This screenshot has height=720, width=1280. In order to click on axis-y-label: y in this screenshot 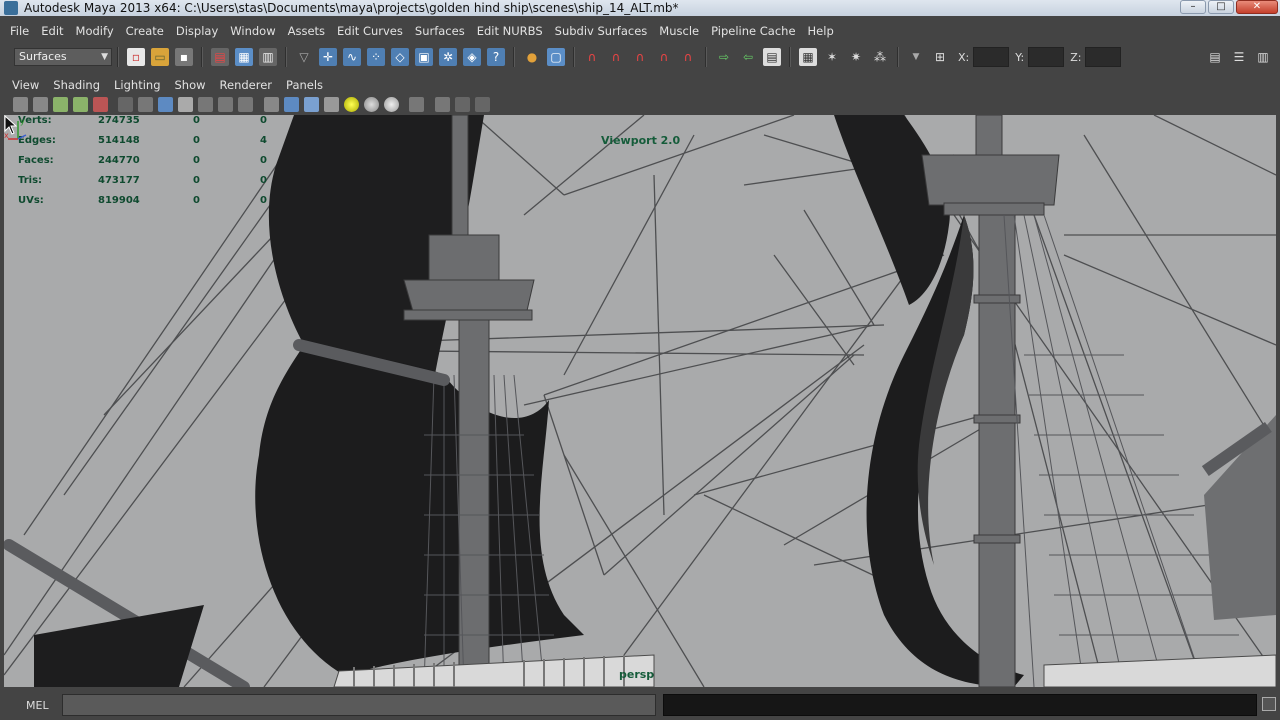, I will do `click(22, 121)`.